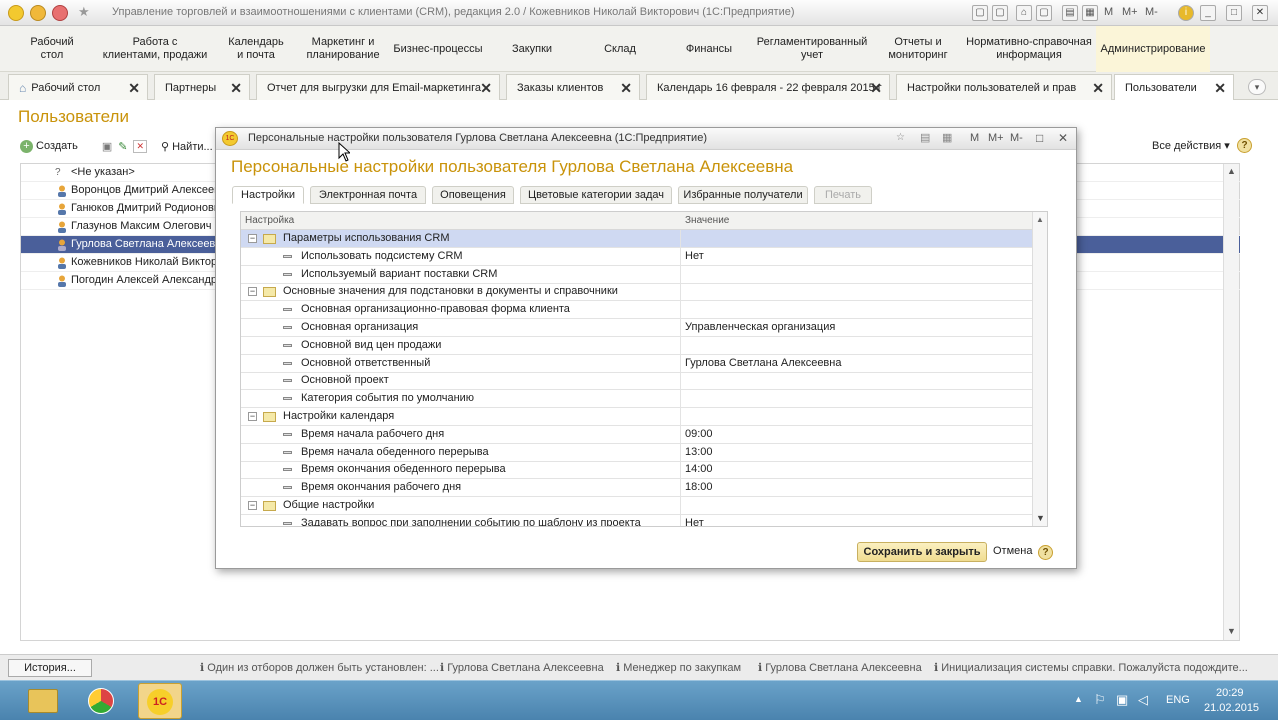 The height and width of the screenshot is (720, 1278). Describe the element at coordinates (699, 452) in the screenshot. I see `setting-value-cell: 13:00` at that location.